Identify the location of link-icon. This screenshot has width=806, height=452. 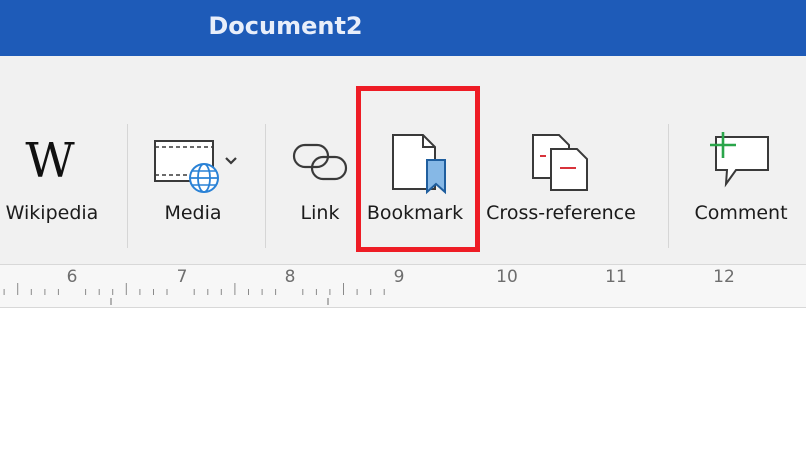
(320, 162).